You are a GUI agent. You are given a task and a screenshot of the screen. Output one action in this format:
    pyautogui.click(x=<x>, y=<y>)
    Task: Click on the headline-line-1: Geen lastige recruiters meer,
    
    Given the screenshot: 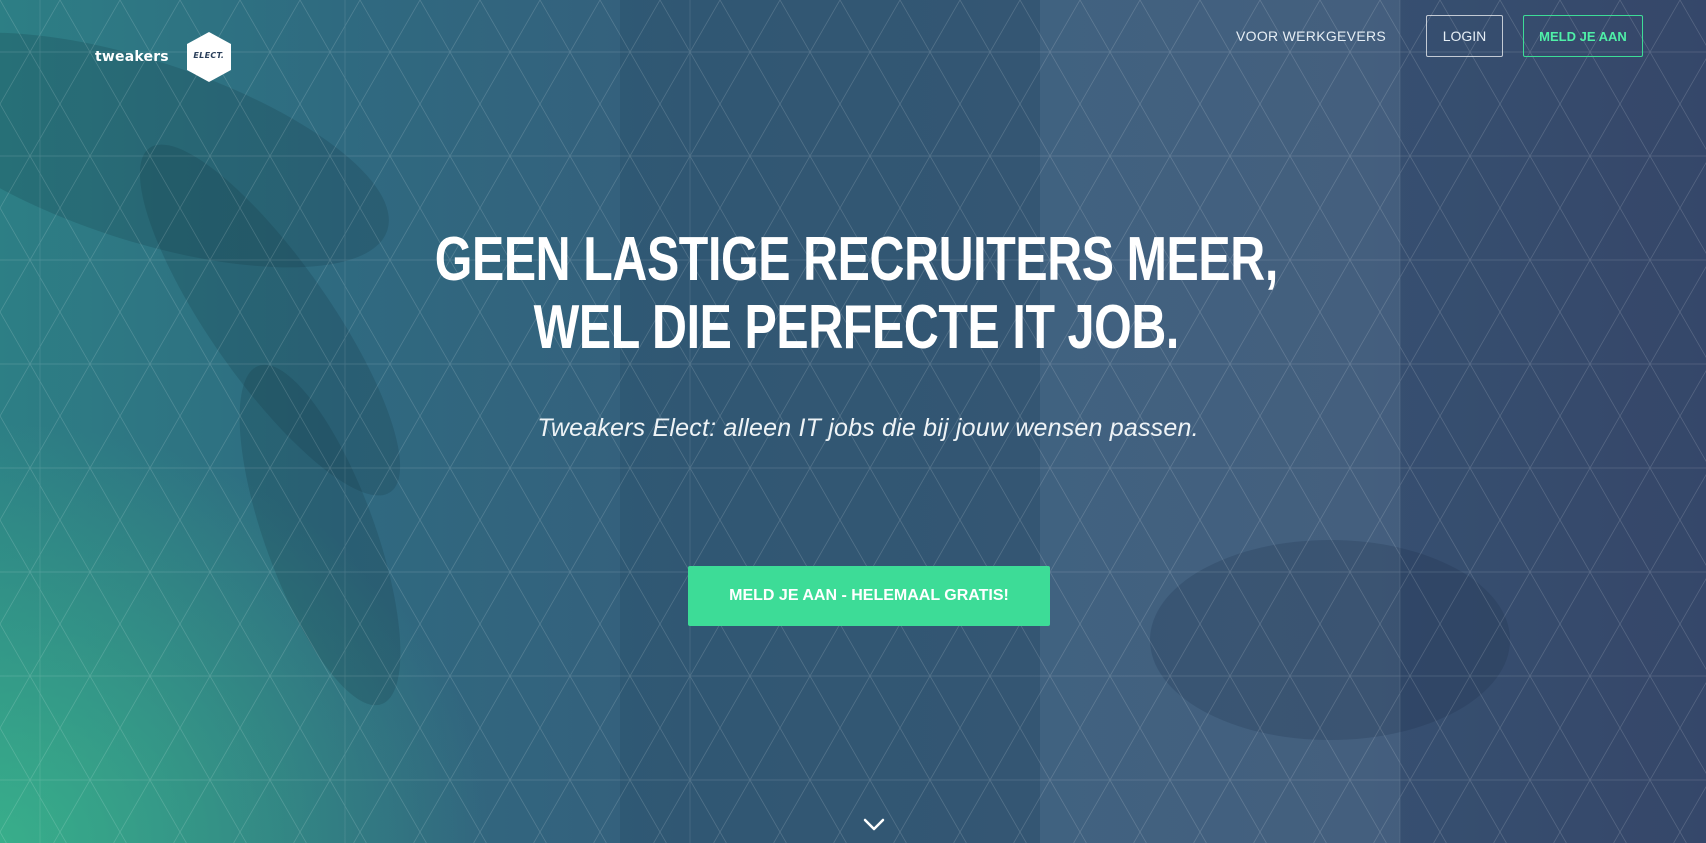 What is the action you would take?
    pyautogui.click(x=856, y=259)
    